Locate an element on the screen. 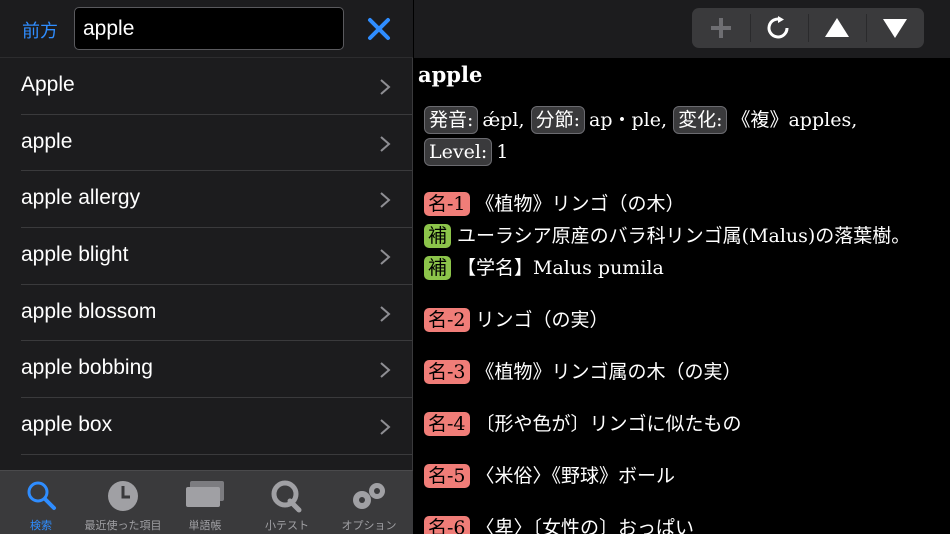  search-input is located at coordinates (209, 28).